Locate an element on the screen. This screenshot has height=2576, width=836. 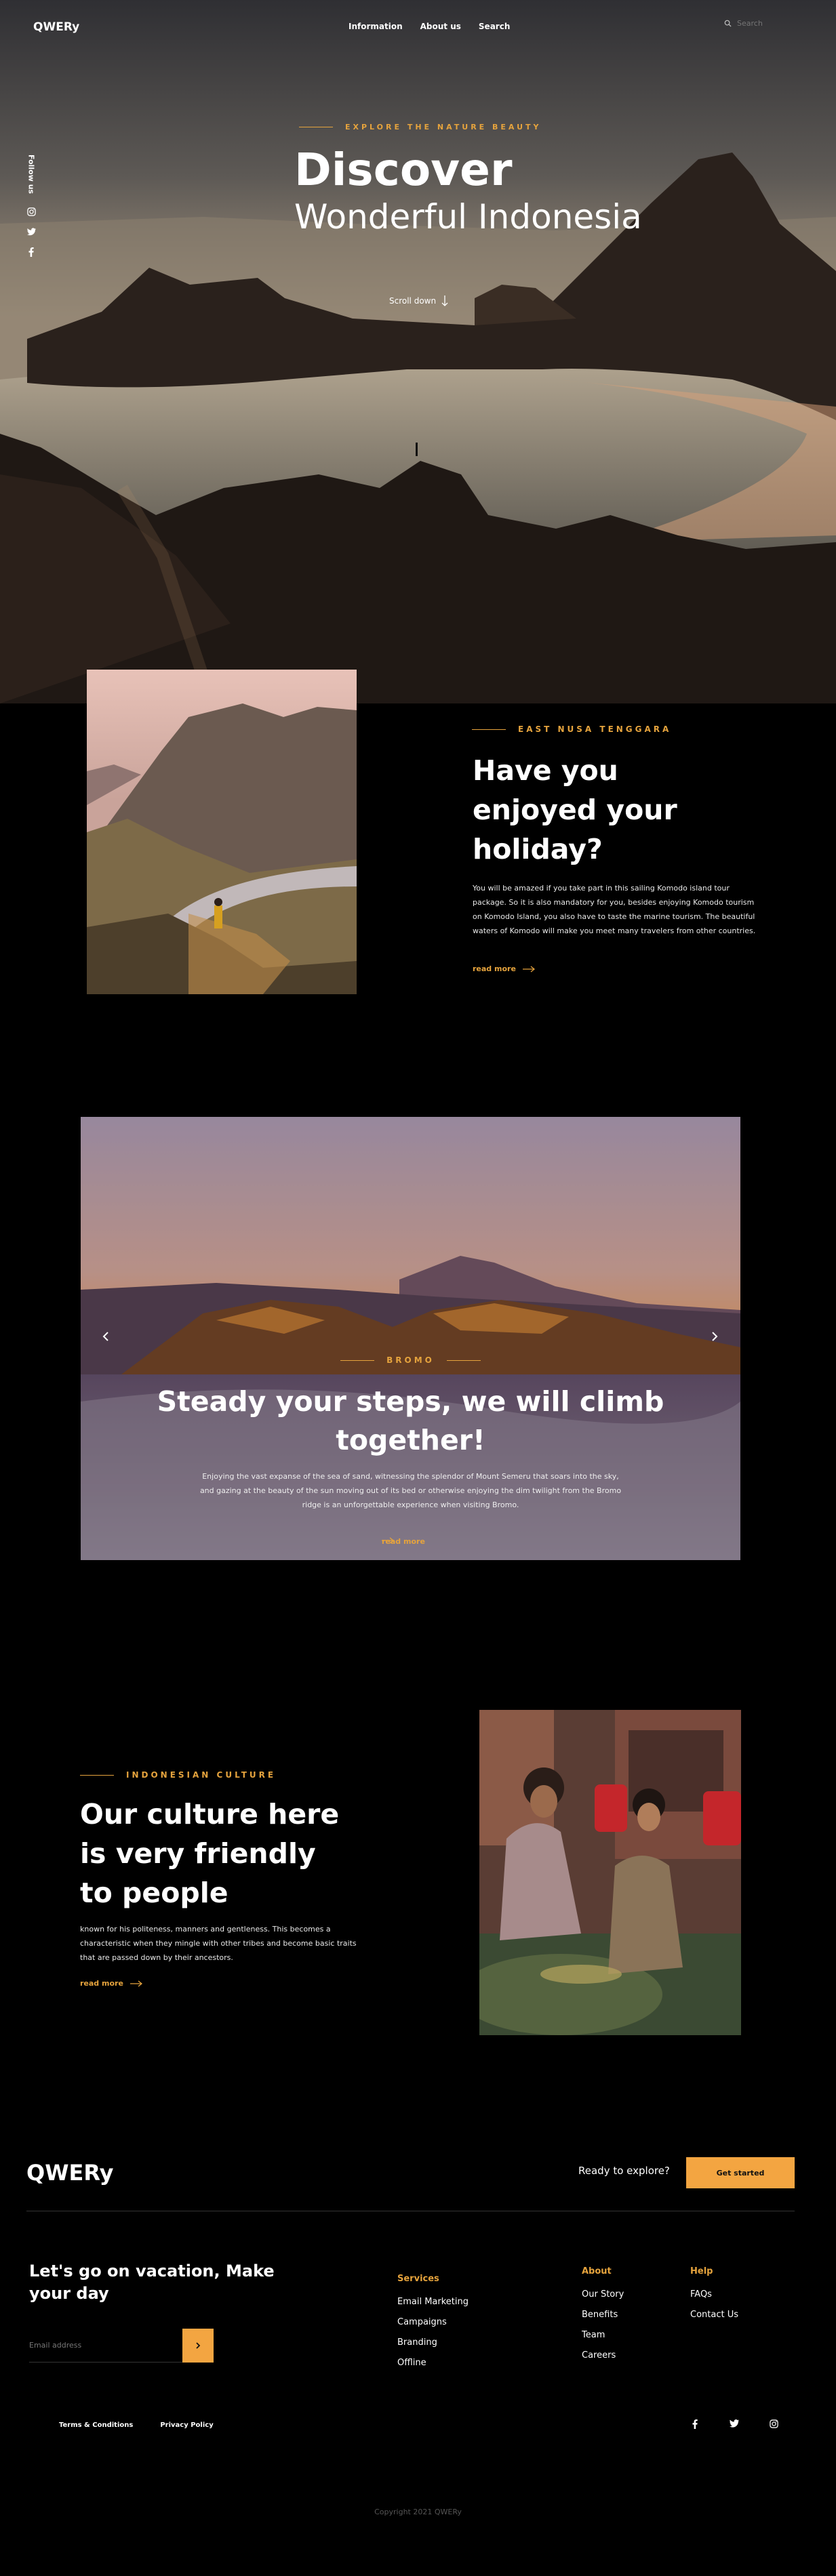
follow-us-label: Follow us is located at coordinates (31, 175).